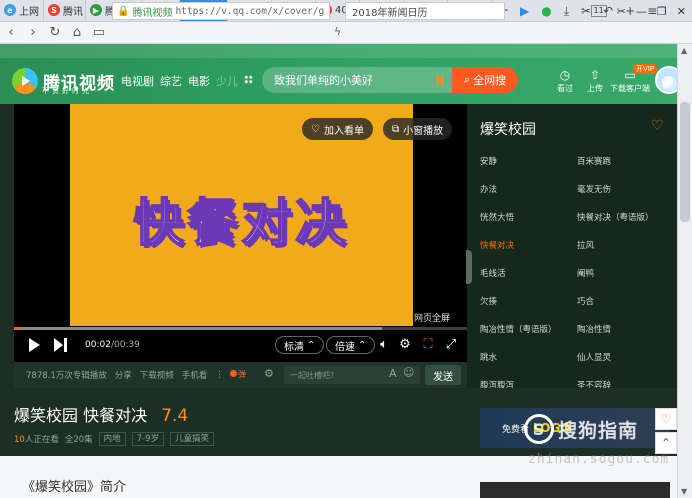 Image resolution: width=692 pixels, height=498 pixels. Describe the element at coordinates (55, 32) in the screenshot. I see `refresh-icon: ↻` at that location.